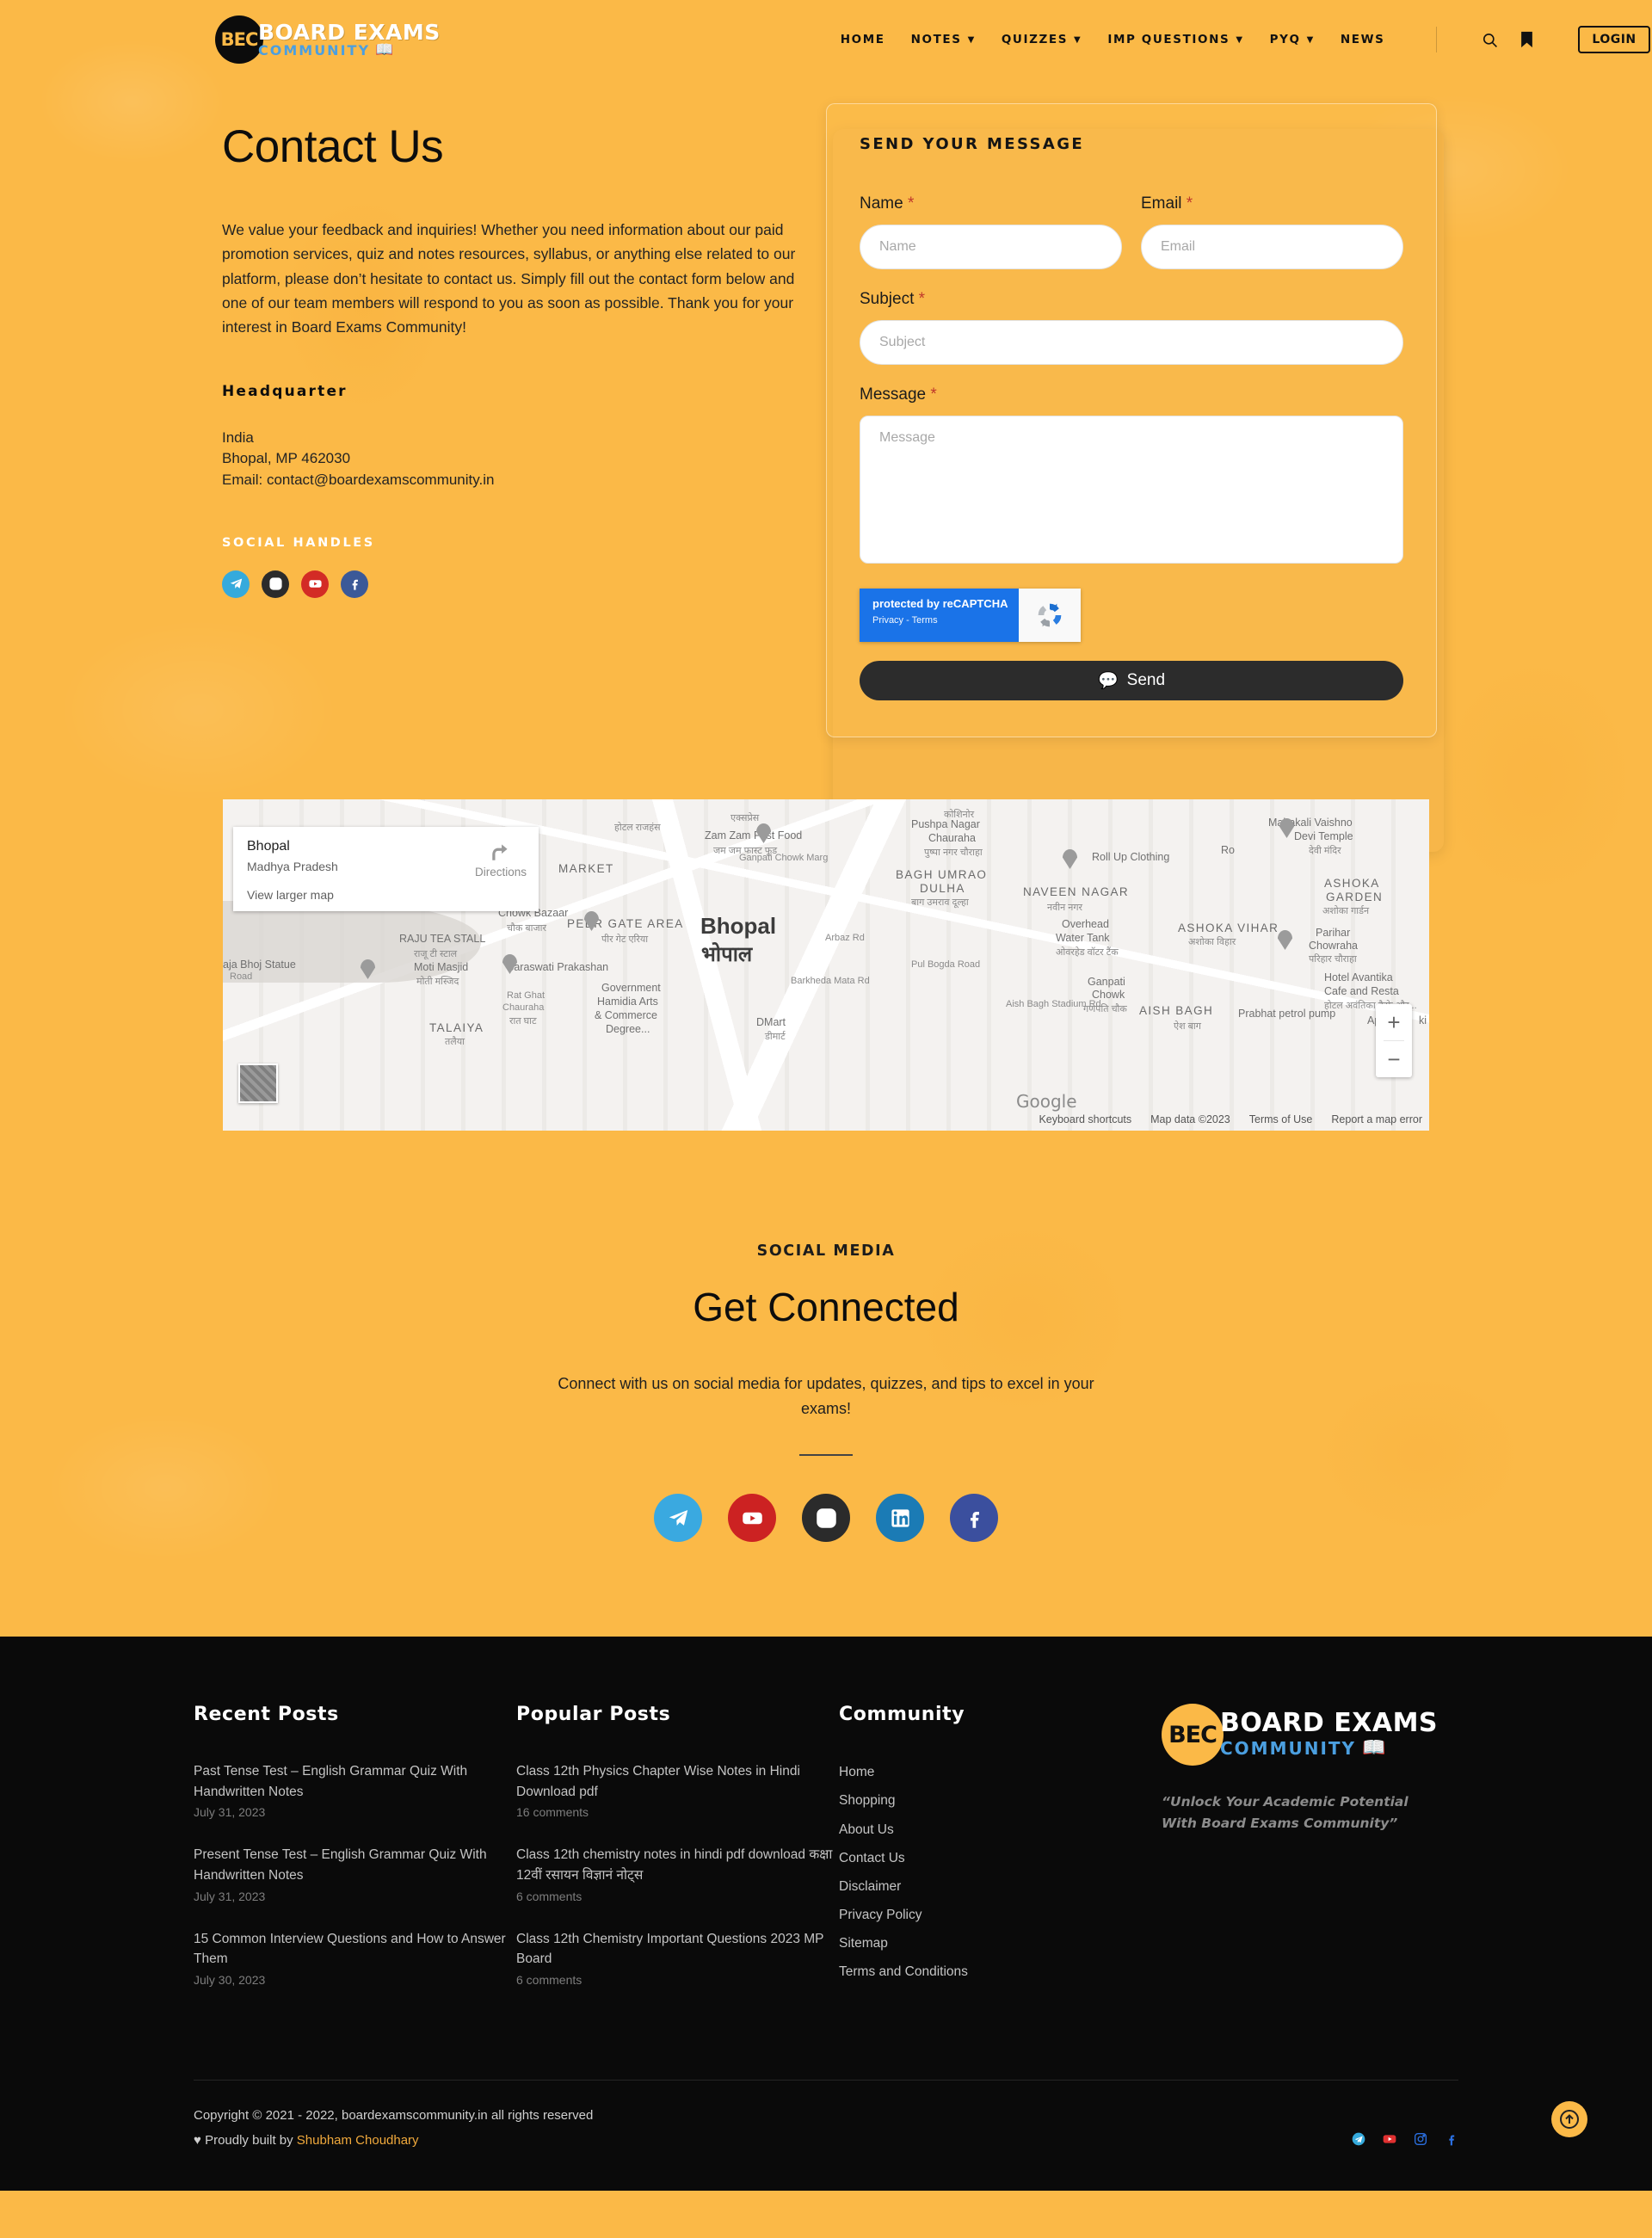 This screenshot has height=2238, width=1652. What do you see at coordinates (258, 1084) in the screenshot?
I see `map-satellite-thumbnail` at bounding box center [258, 1084].